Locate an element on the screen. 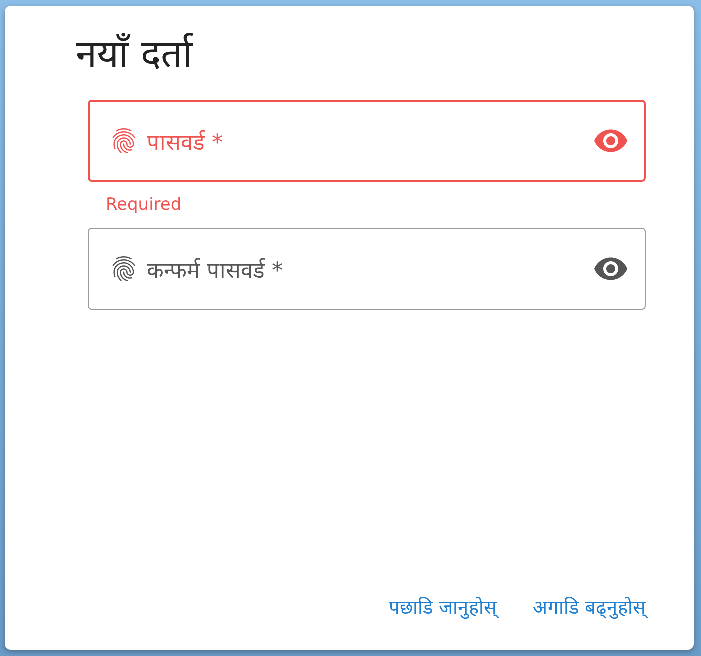  field-label: पासवर्ड * is located at coordinates (185, 142).